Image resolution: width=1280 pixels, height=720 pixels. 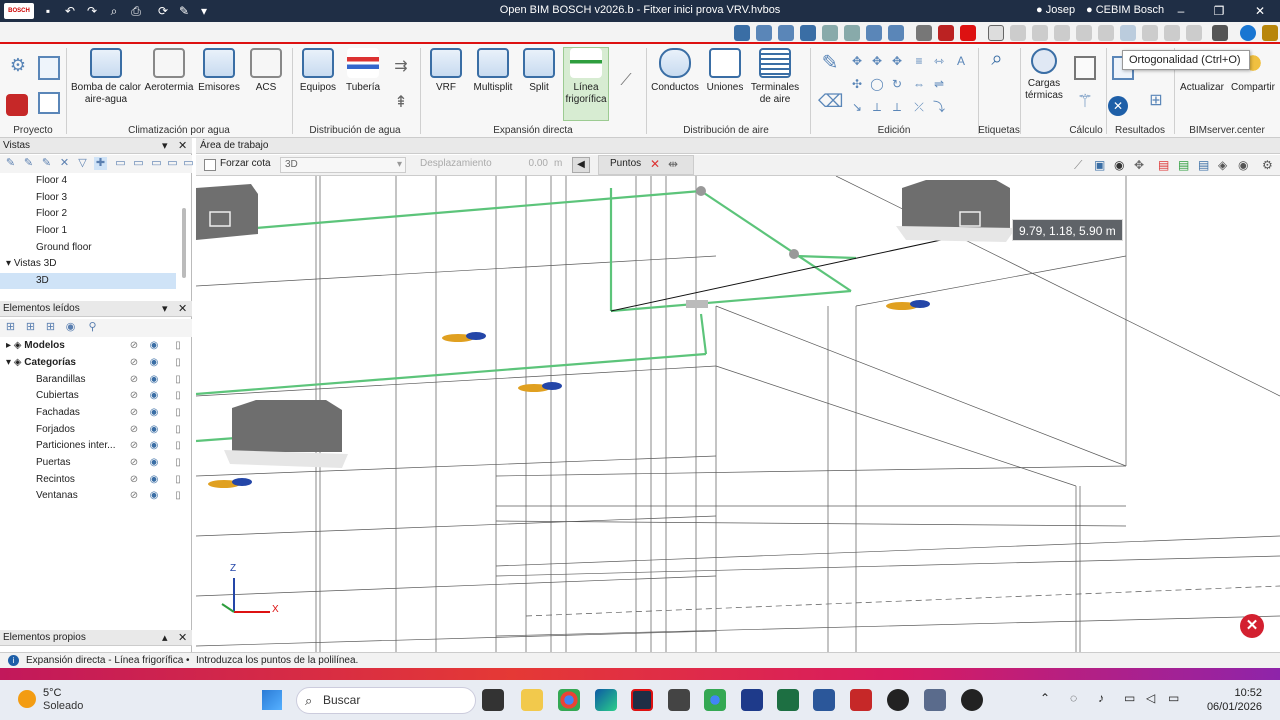 I want to click on calculator-icon, so click(x=1085, y=68).